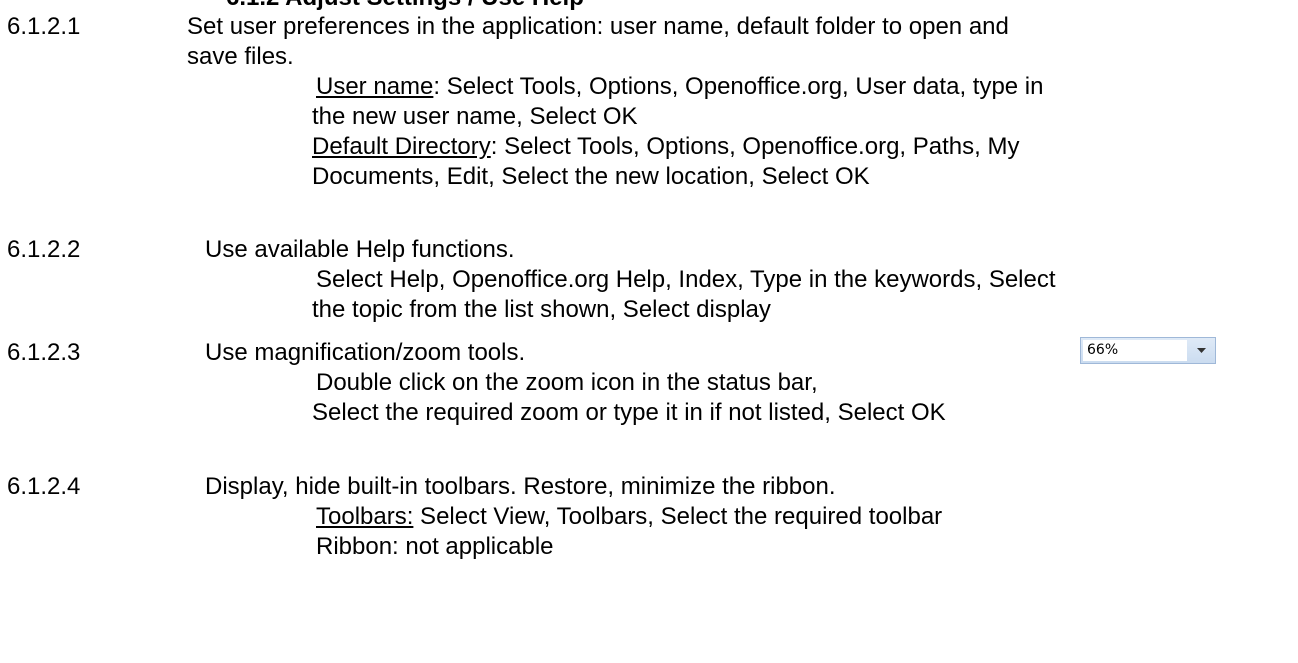  Describe the element at coordinates (365, 516) in the screenshot. I see `toolbars-label: Toolbars:` at that location.